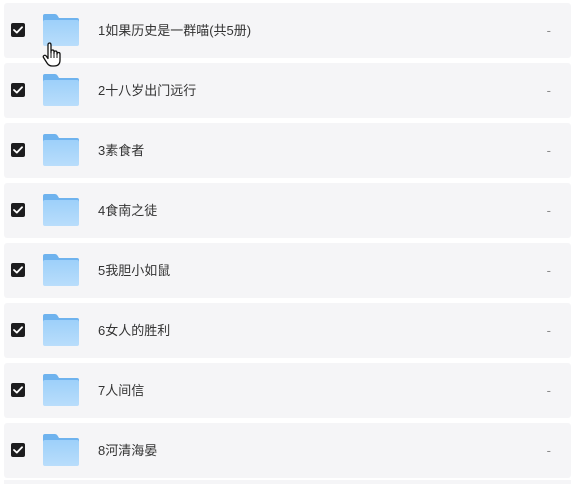 This screenshot has width=572, height=484. What do you see at coordinates (121, 390) in the screenshot?
I see `file-name: 7人间信` at bounding box center [121, 390].